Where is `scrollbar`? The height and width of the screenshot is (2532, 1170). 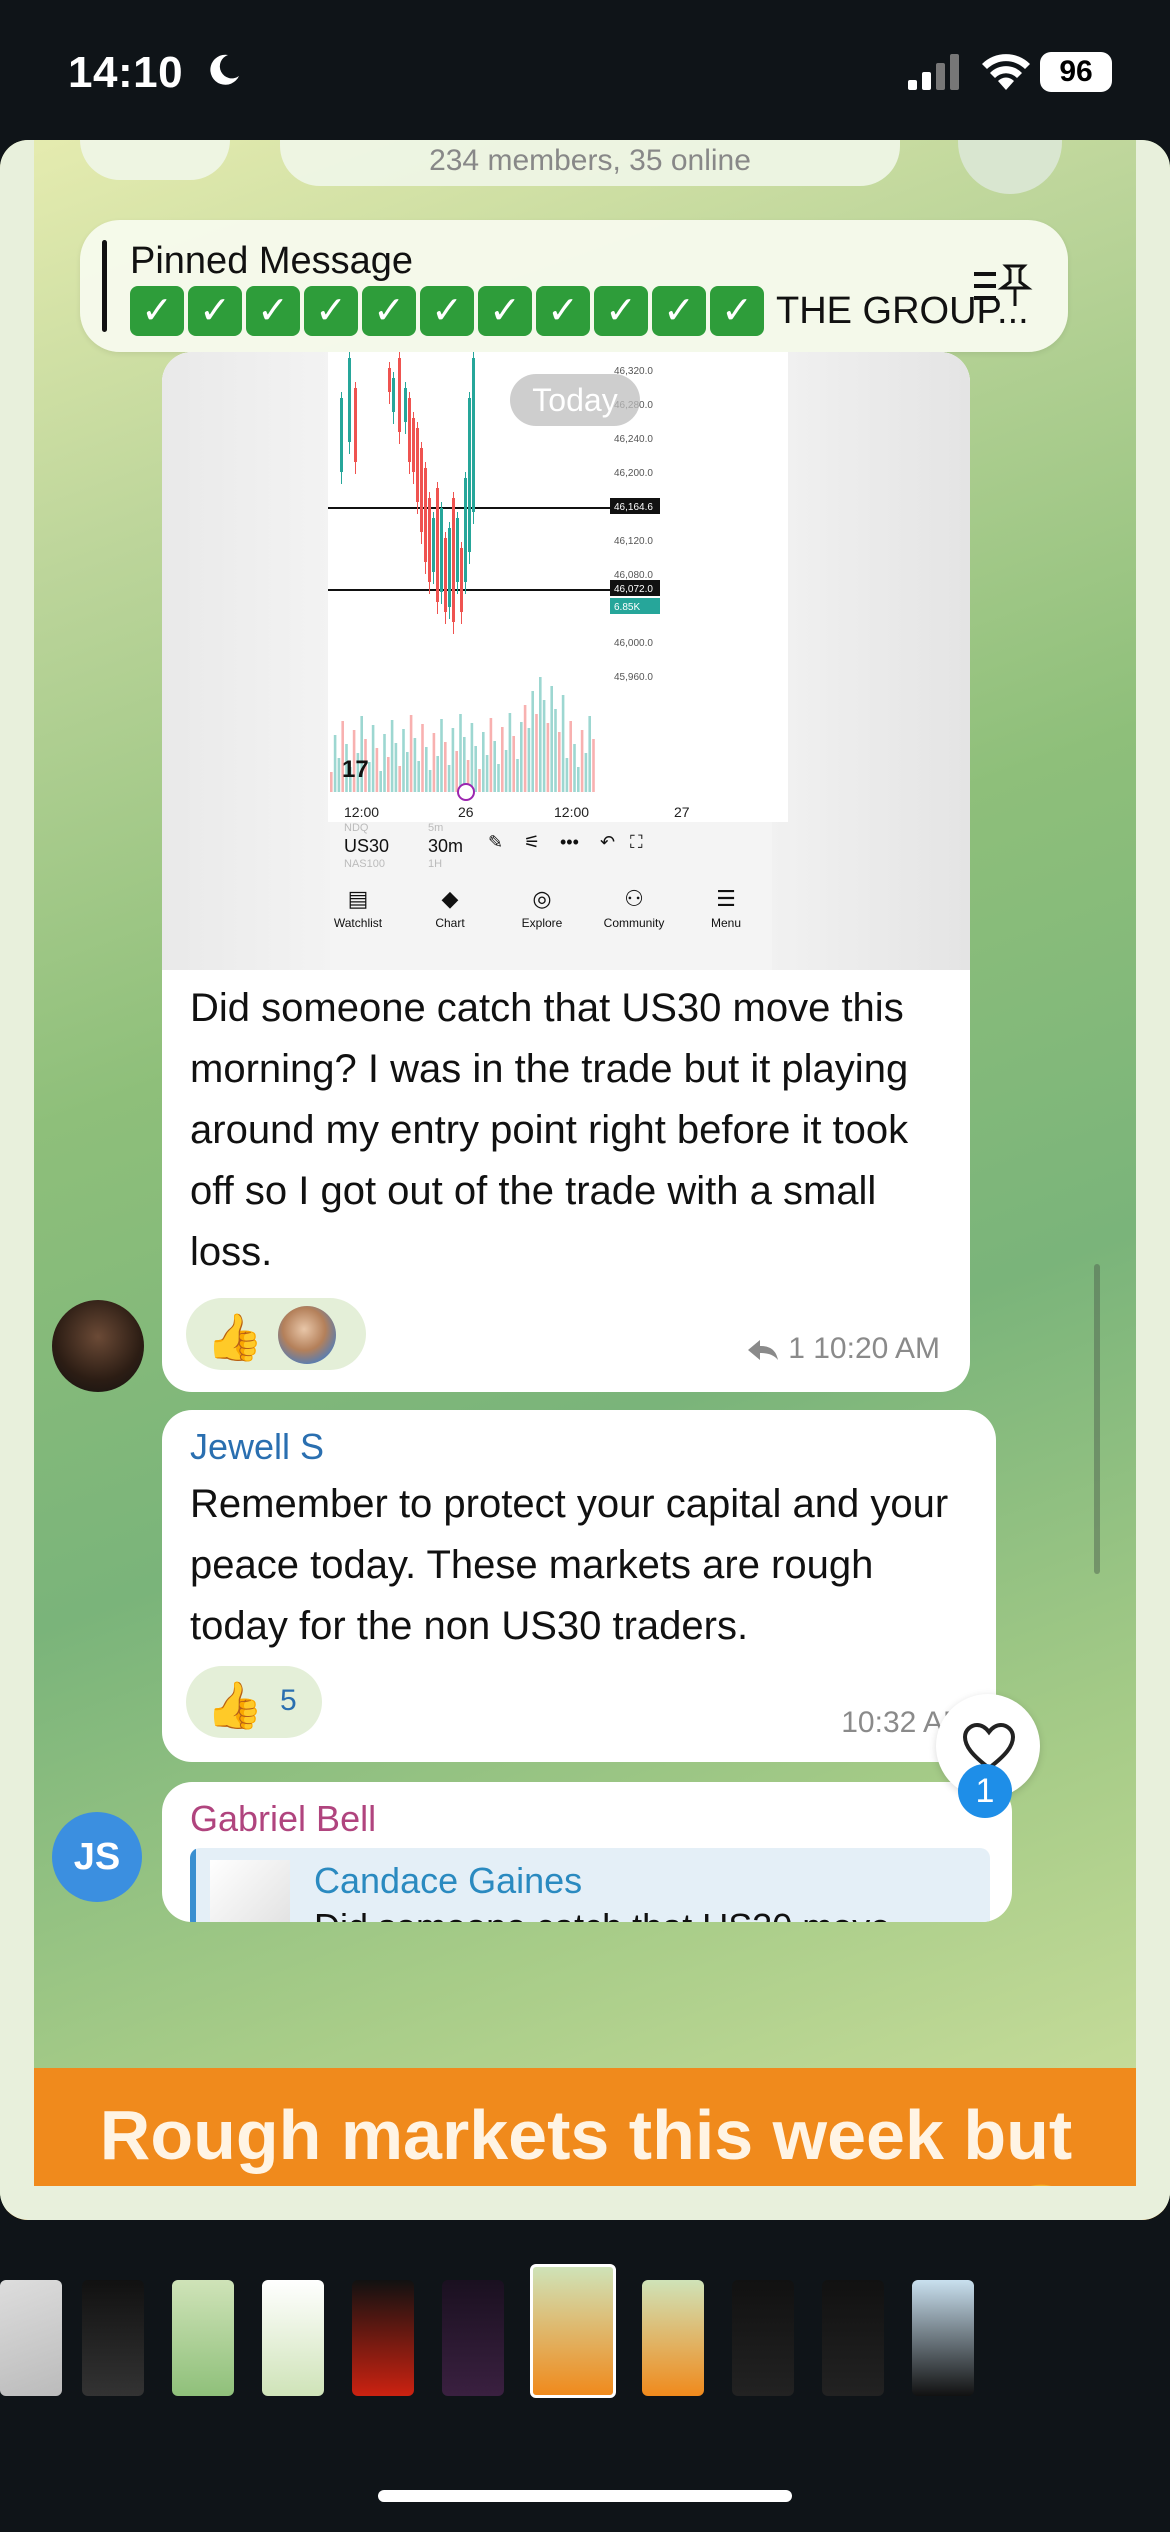
scrollbar is located at coordinates (1097, 1419).